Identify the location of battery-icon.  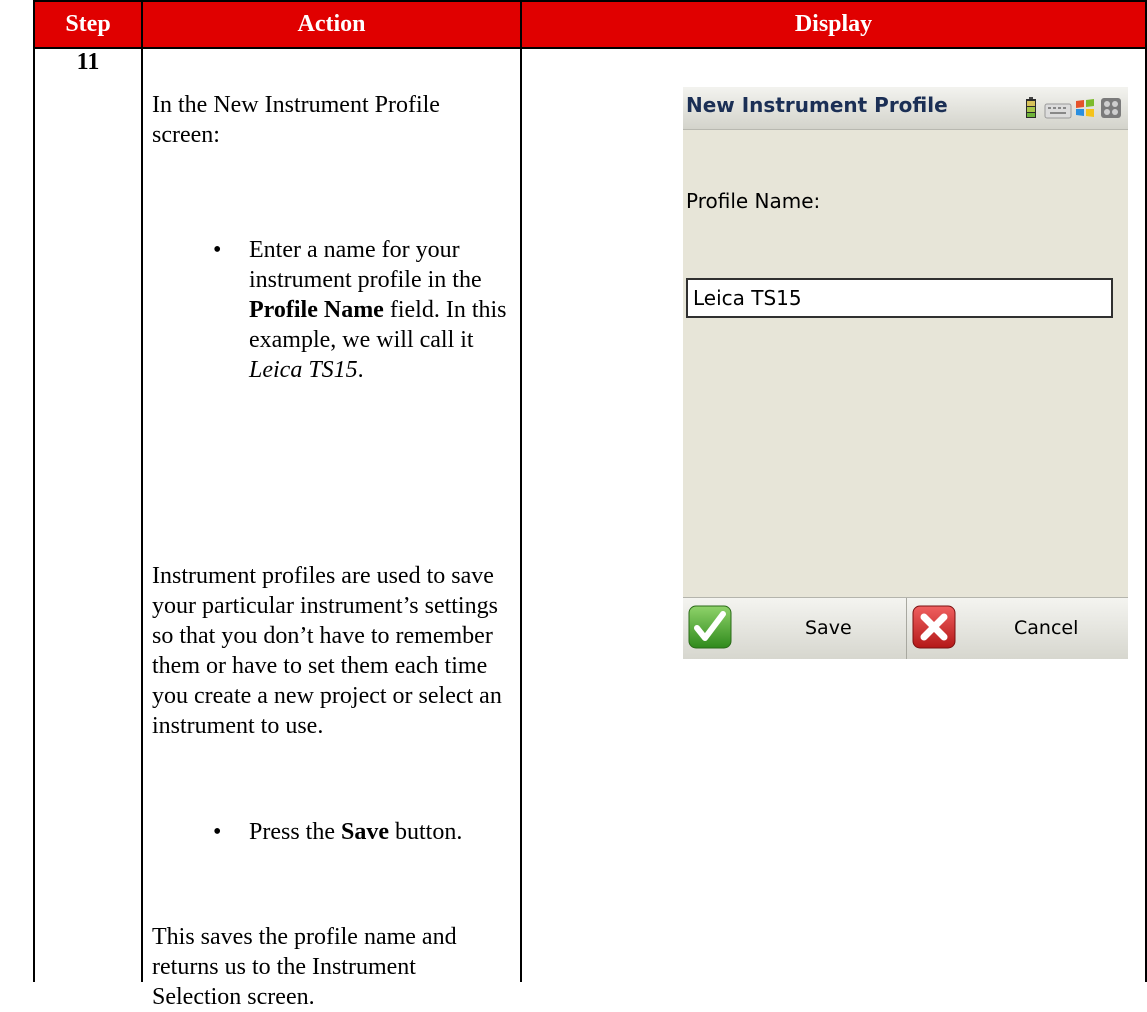
(1031, 110).